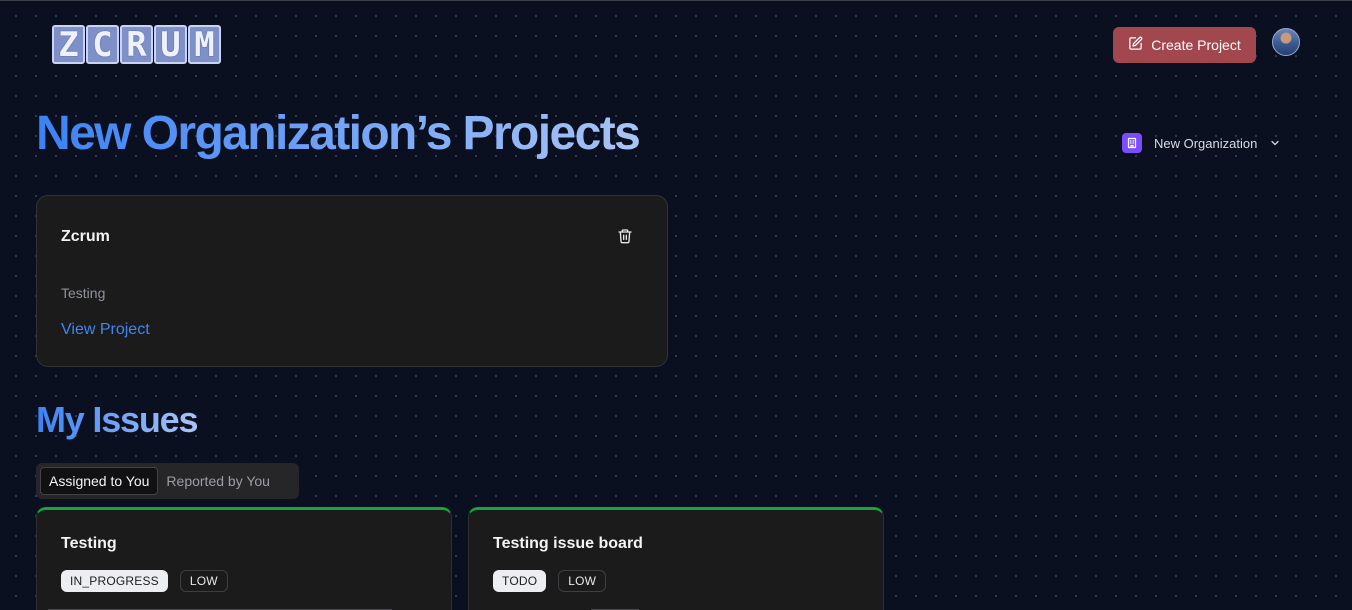 This screenshot has height=610, width=1352. I want to click on issues-tab-list: Assigned to You Reported by You, so click(167, 481).